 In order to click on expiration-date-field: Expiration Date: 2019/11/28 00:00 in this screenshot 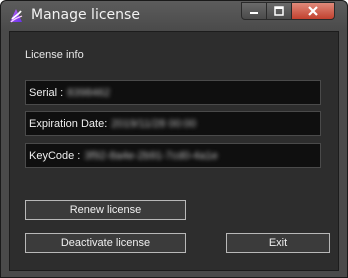, I will do `click(173, 123)`.